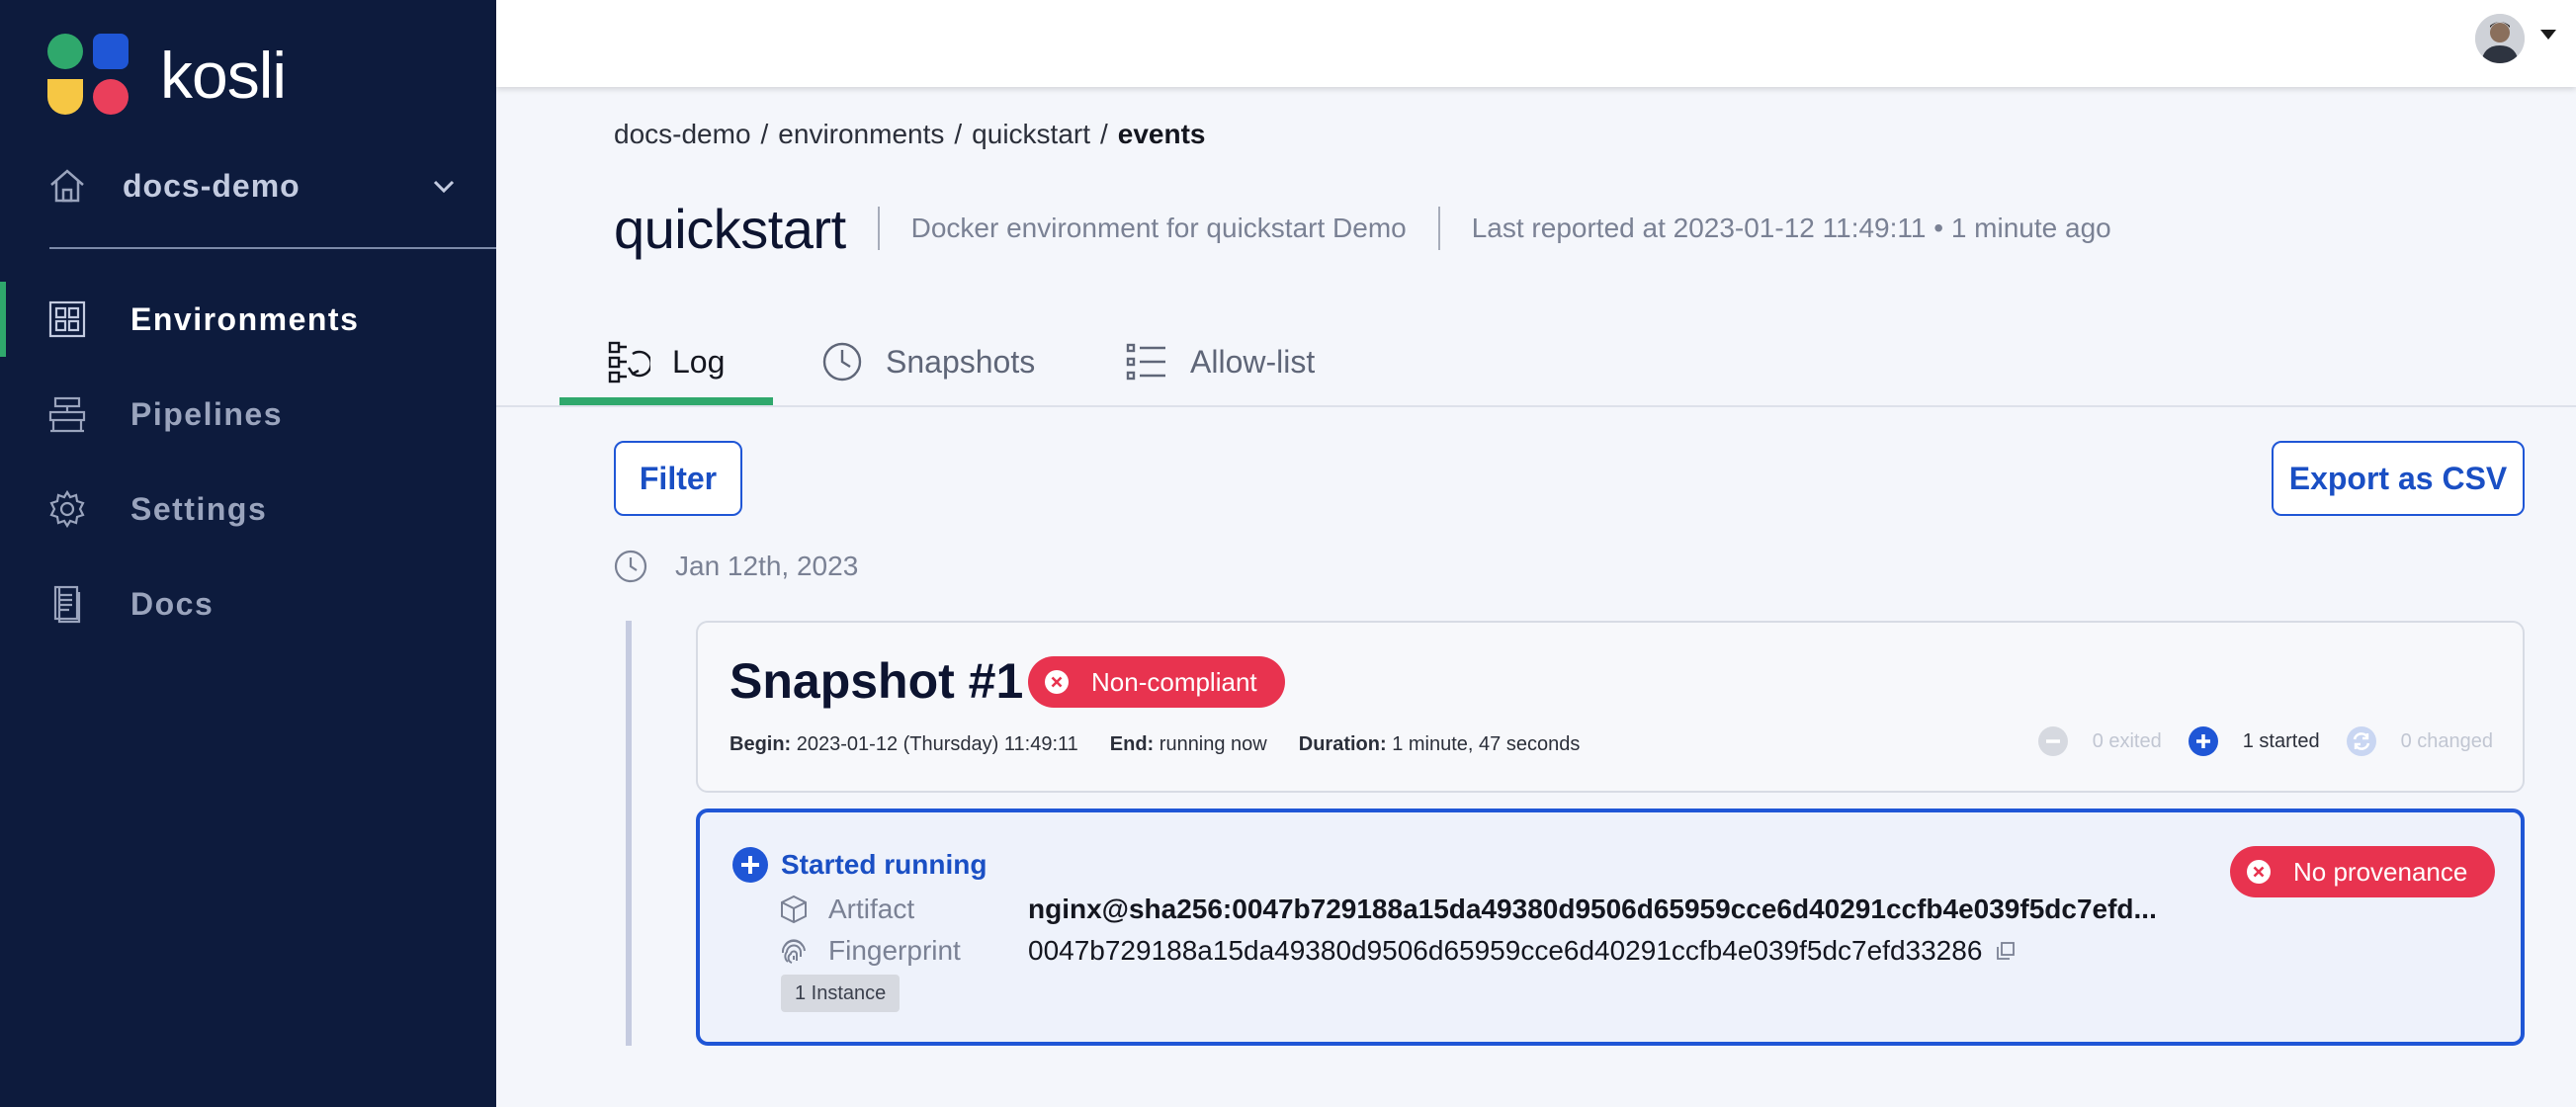 This screenshot has width=2576, height=1107. I want to click on refresh-circle-icon, so click(2361, 741).